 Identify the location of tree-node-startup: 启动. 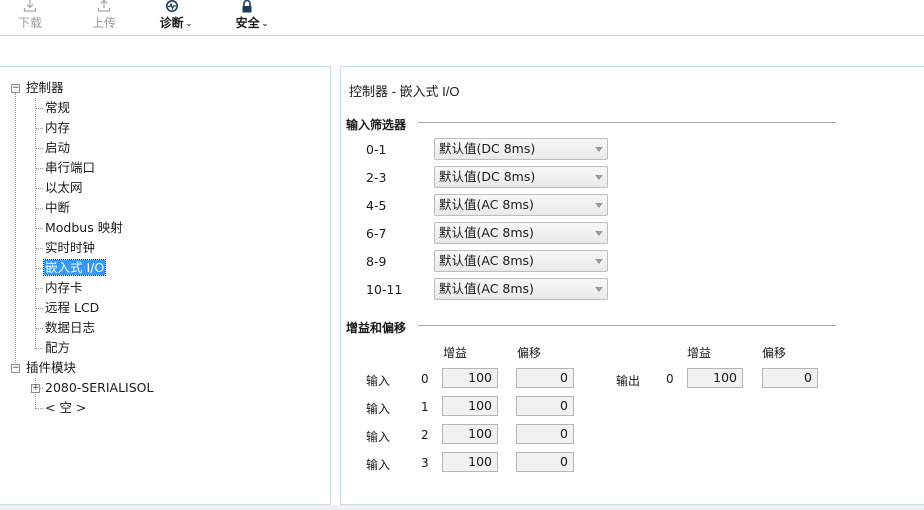
(57, 148).